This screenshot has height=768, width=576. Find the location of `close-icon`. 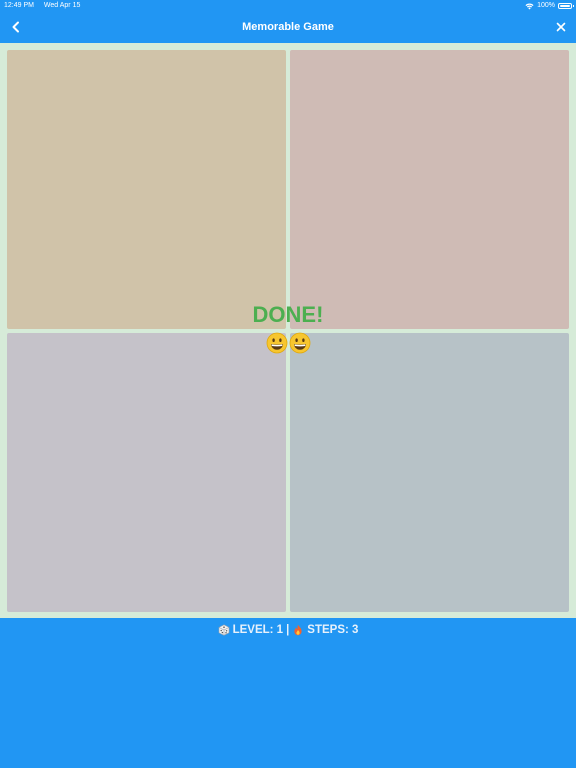

close-icon is located at coordinates (561, 27).